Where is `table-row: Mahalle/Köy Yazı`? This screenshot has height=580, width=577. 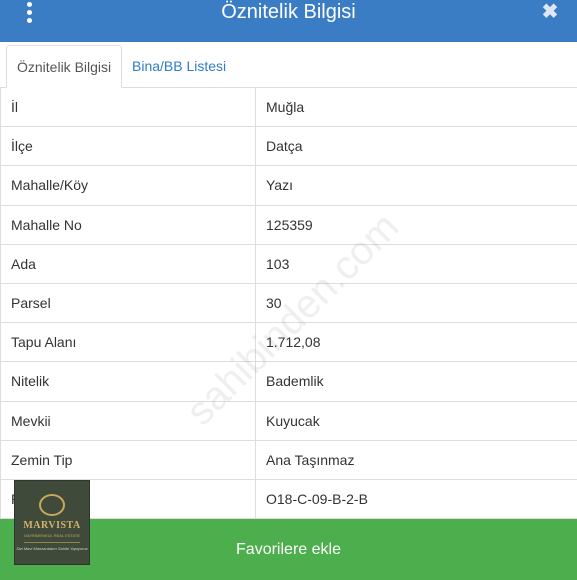 table-row: Mahalle/Köy Yazı is located at coordinates (289, 186).